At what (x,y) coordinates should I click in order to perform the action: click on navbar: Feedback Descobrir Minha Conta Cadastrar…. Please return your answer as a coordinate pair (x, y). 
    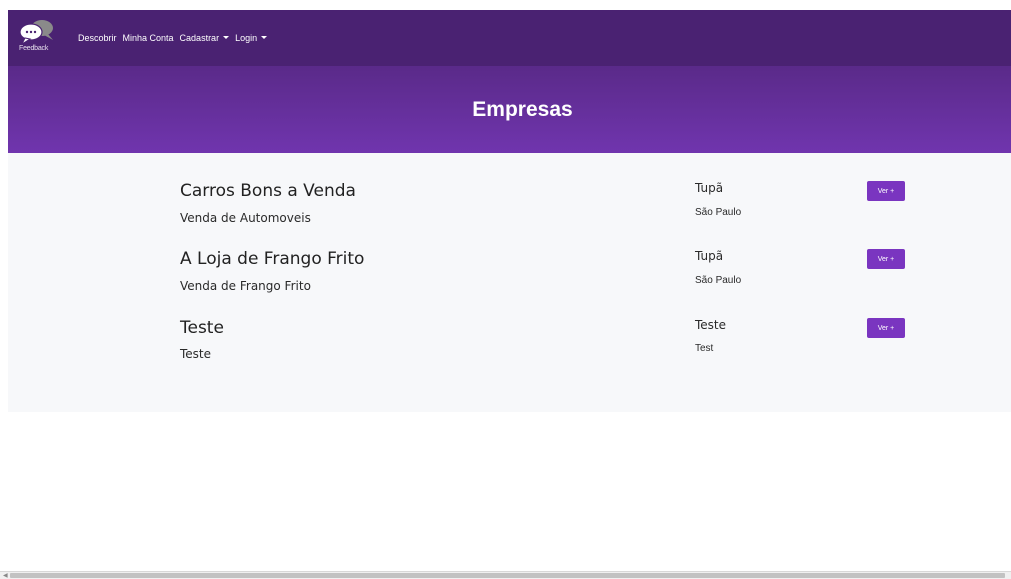
    Looking at the image, I should click on (509, 38).